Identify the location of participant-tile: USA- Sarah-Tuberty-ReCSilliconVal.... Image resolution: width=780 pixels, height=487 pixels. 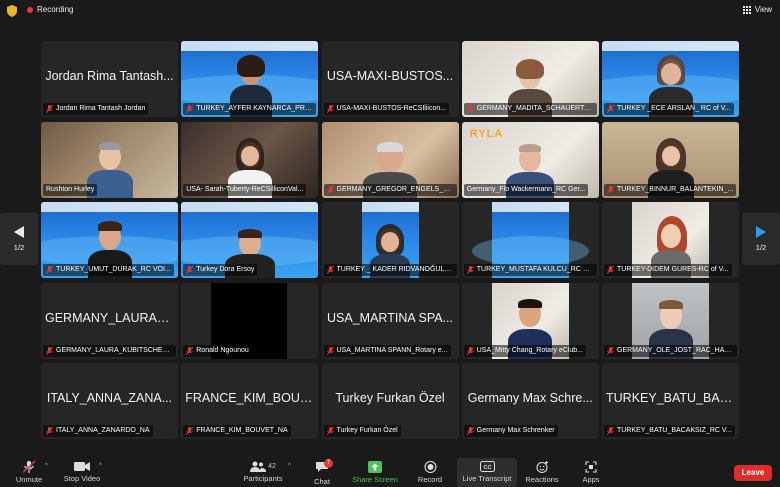
(250, 159).